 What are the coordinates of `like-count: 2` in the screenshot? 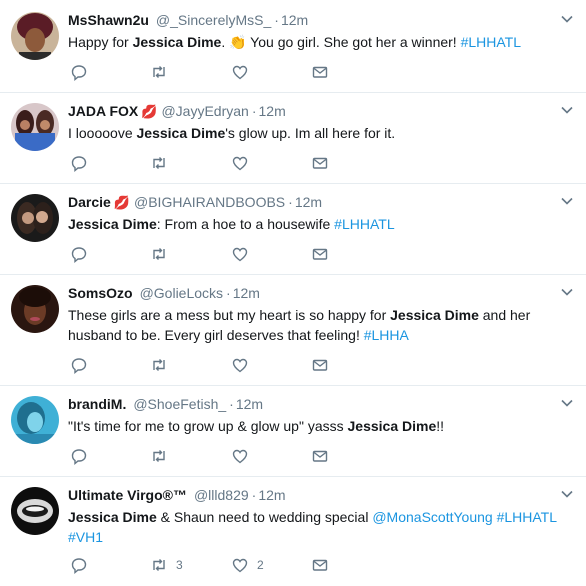 It's located at (260, 565).